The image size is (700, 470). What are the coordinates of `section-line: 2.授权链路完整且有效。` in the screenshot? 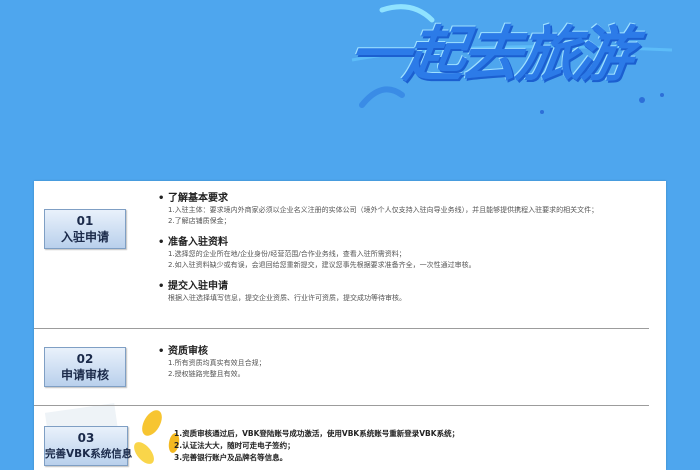 It's located at (206, 374).